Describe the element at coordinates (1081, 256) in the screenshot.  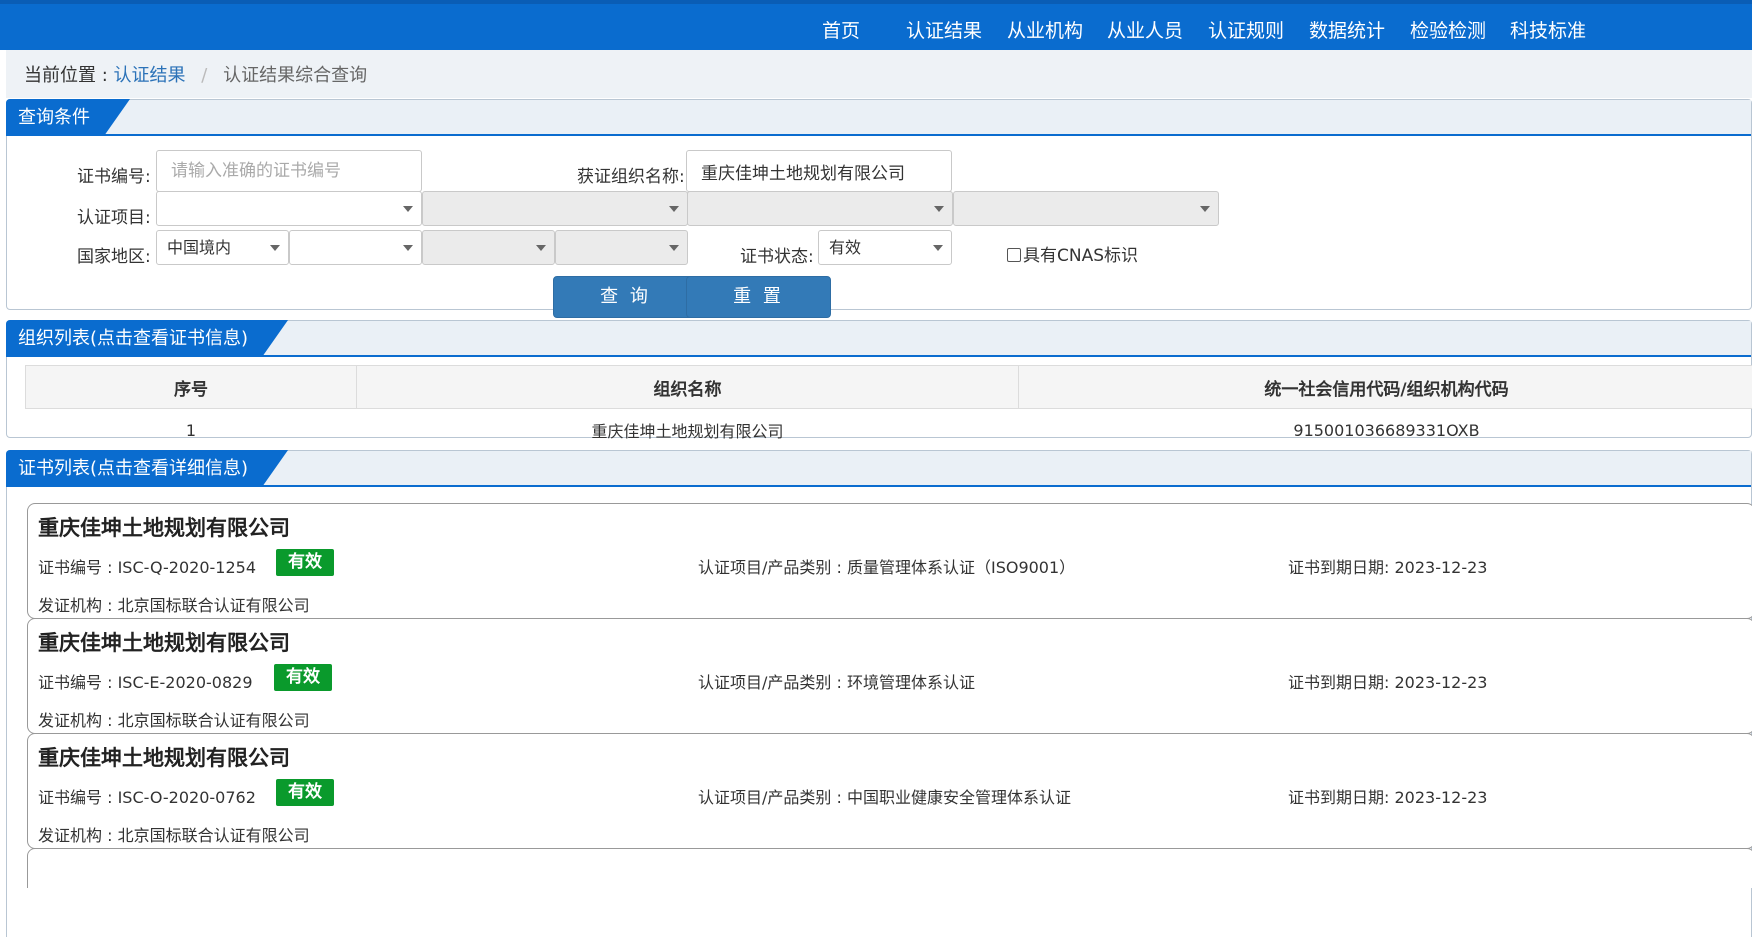
I see `cnas-checkbox-label: 具有CNAS标识` at that location.